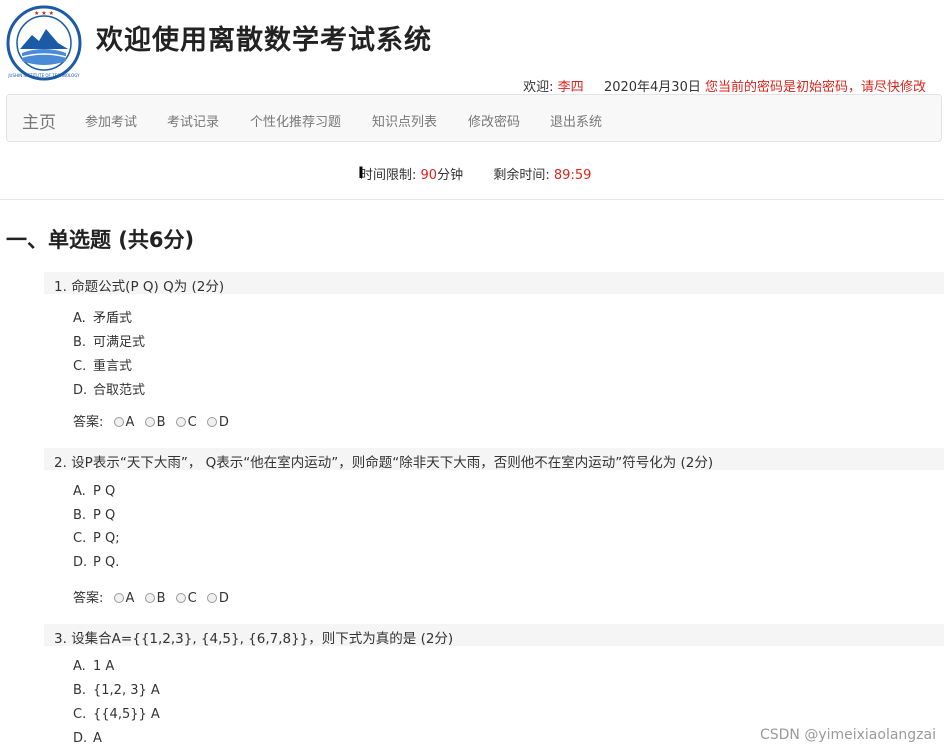 The width and height of the screenshot is (944, 753). I want to click on time-remaining-value: 89:59, so click(572, 175).